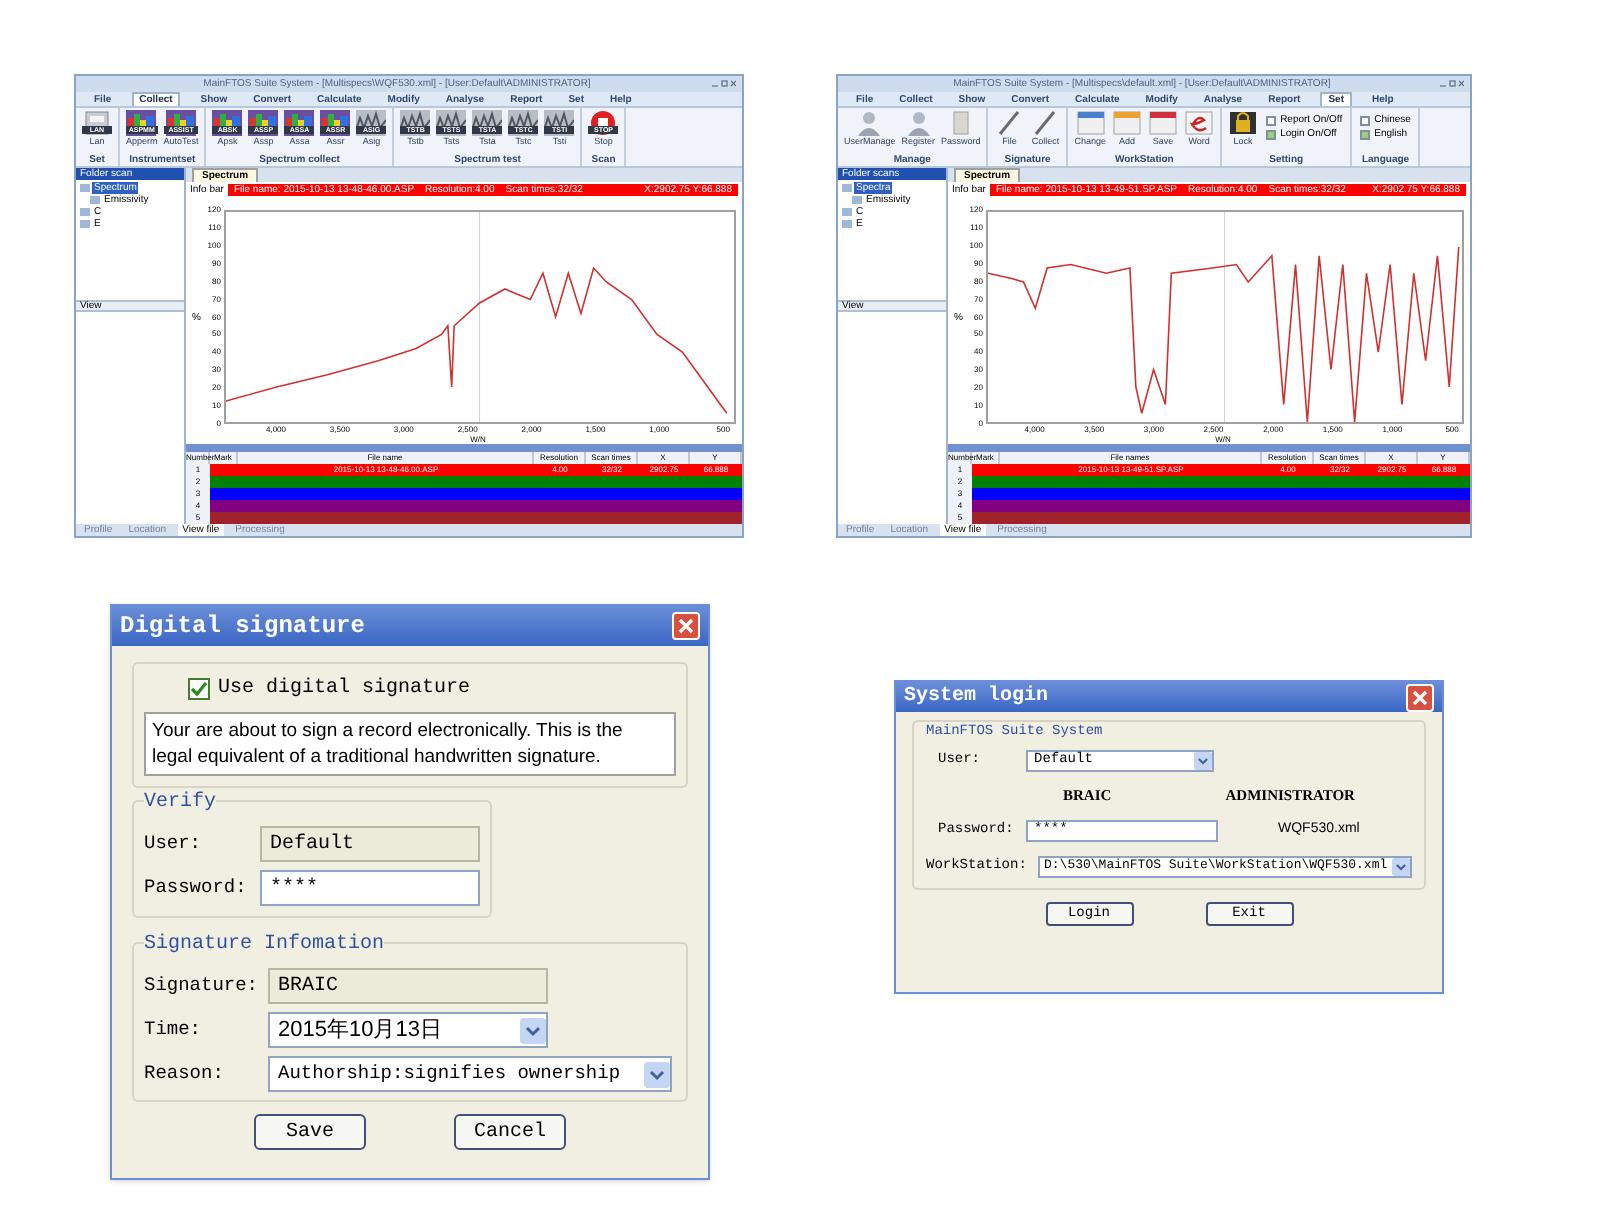 Image resolution: width=1600 pixels, height=1206 pixels. Describe the element at coordinates (976, 697) in the screenshot. I see `dialog-title: System login` at that location.